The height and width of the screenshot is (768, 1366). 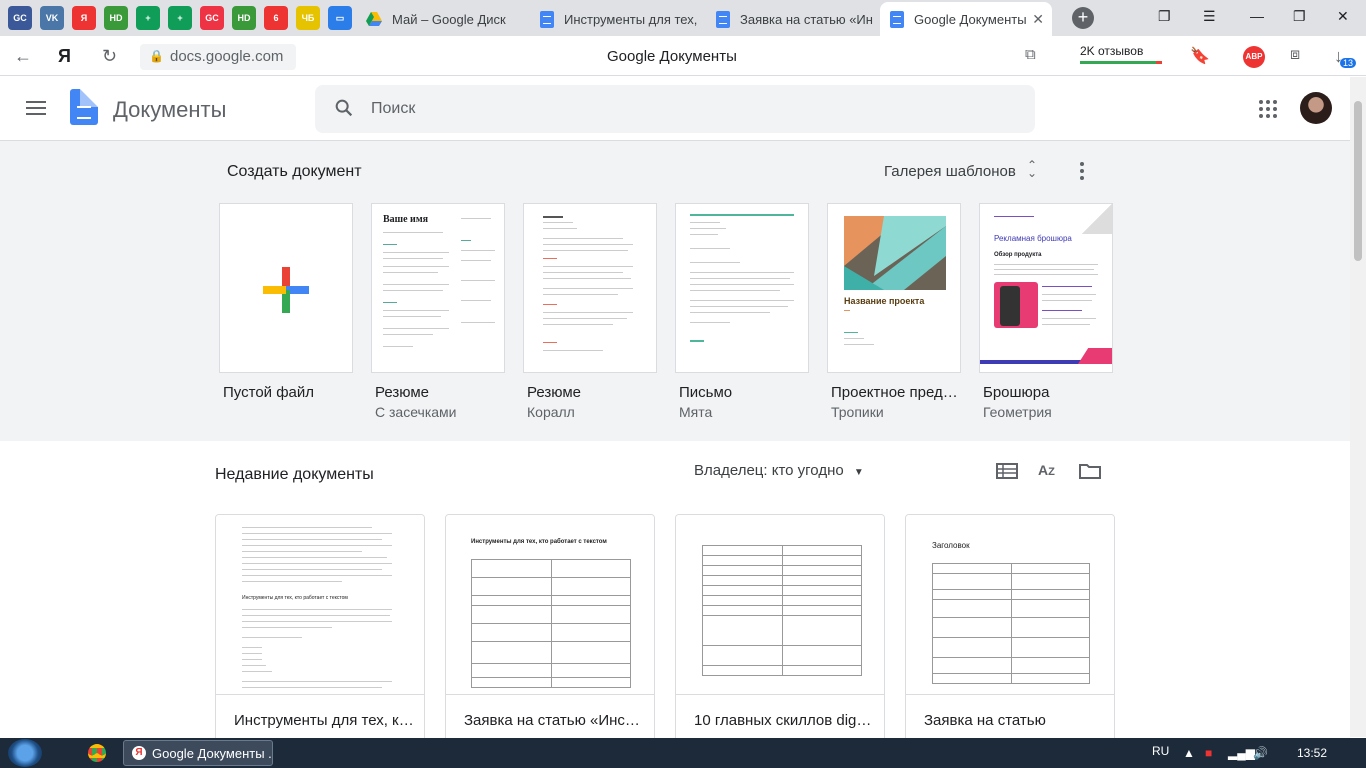 What do you see at coordinates (895, 253) in the screenshot?
I see `tropics-graphic` at bounding box center [895, 253].